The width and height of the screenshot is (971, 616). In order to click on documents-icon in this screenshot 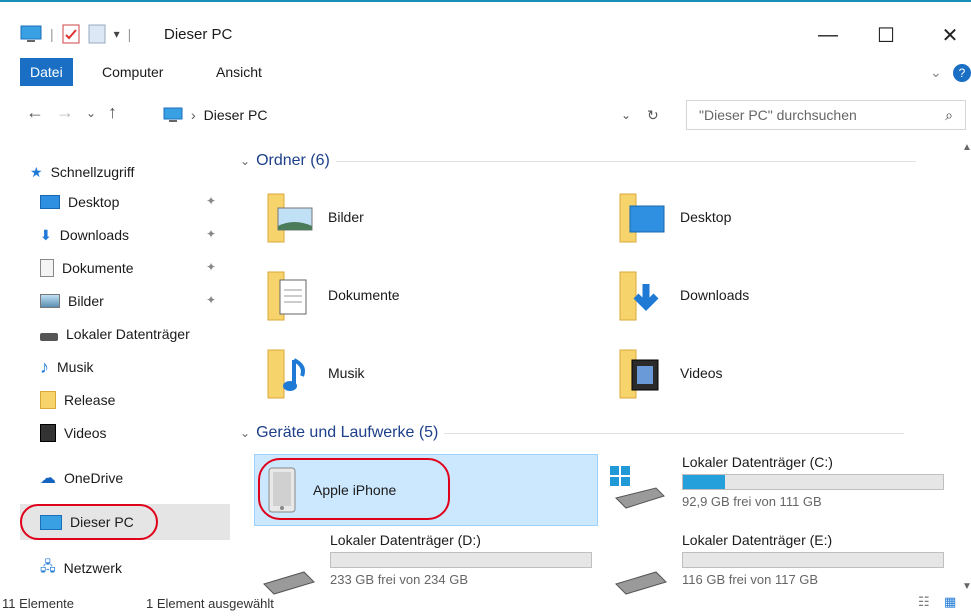, I will do `click(47, 268)`.